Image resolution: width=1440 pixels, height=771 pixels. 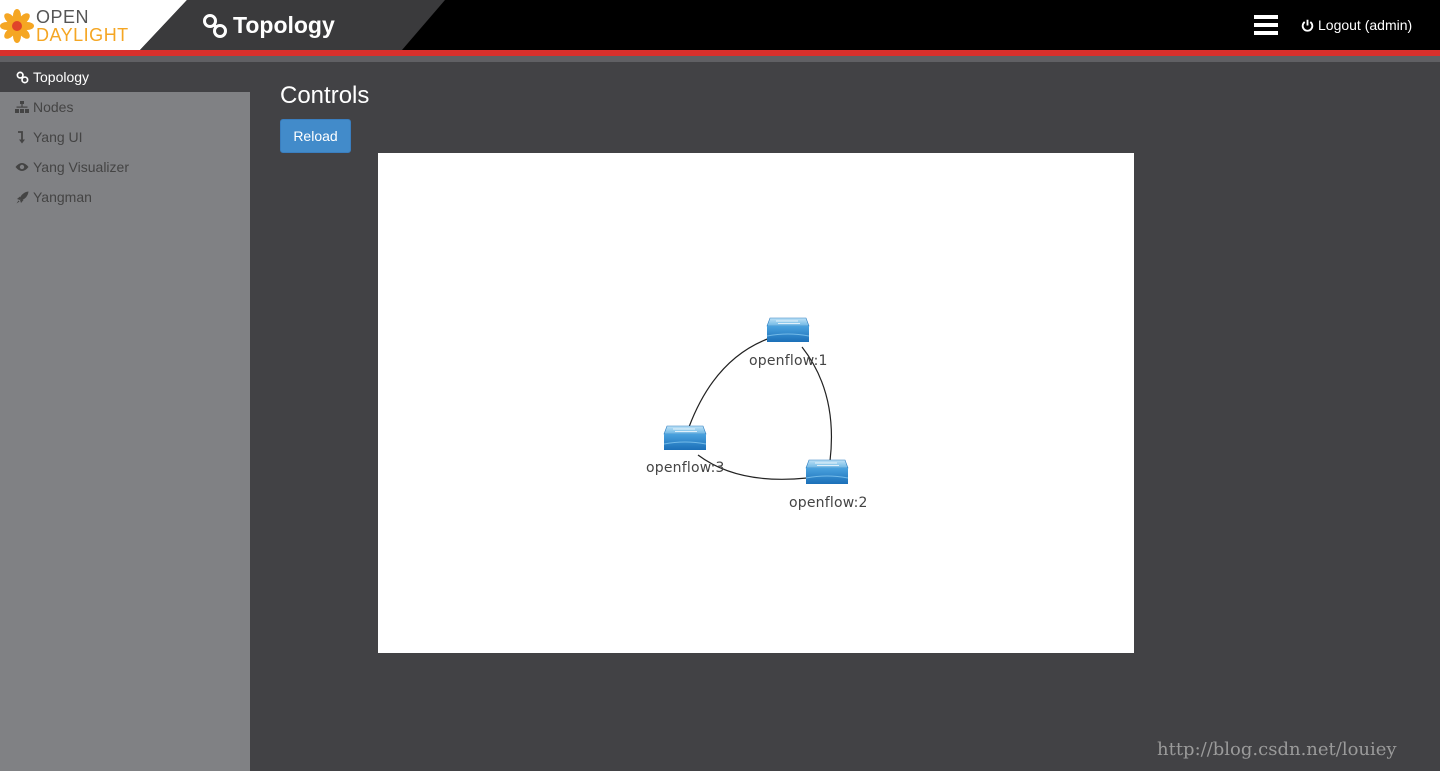 I want to click on sidebar-item-yangman: Yangman, so click(x=125, y=197).